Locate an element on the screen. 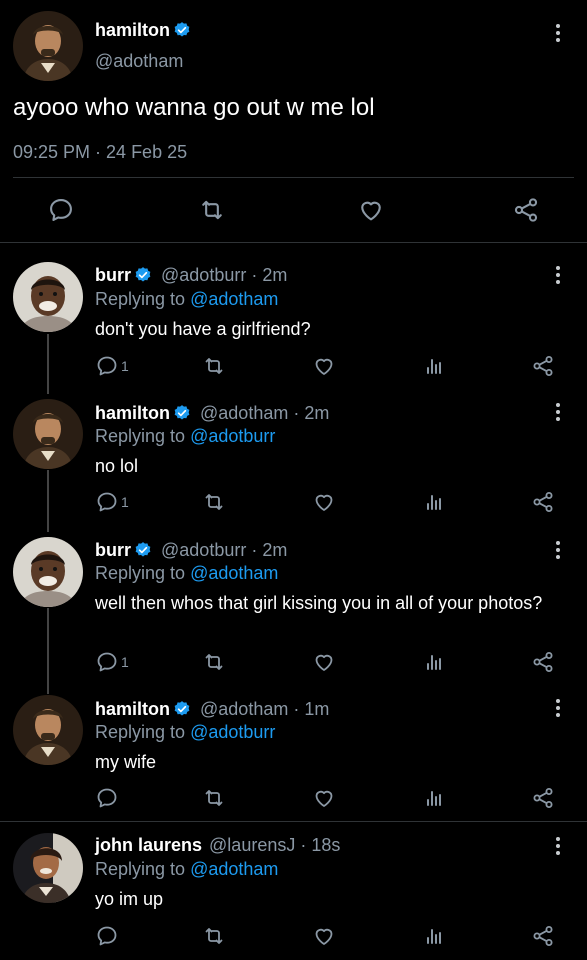  reply-header: burr @adotburr · 2m is located at coordinates (191, 275).